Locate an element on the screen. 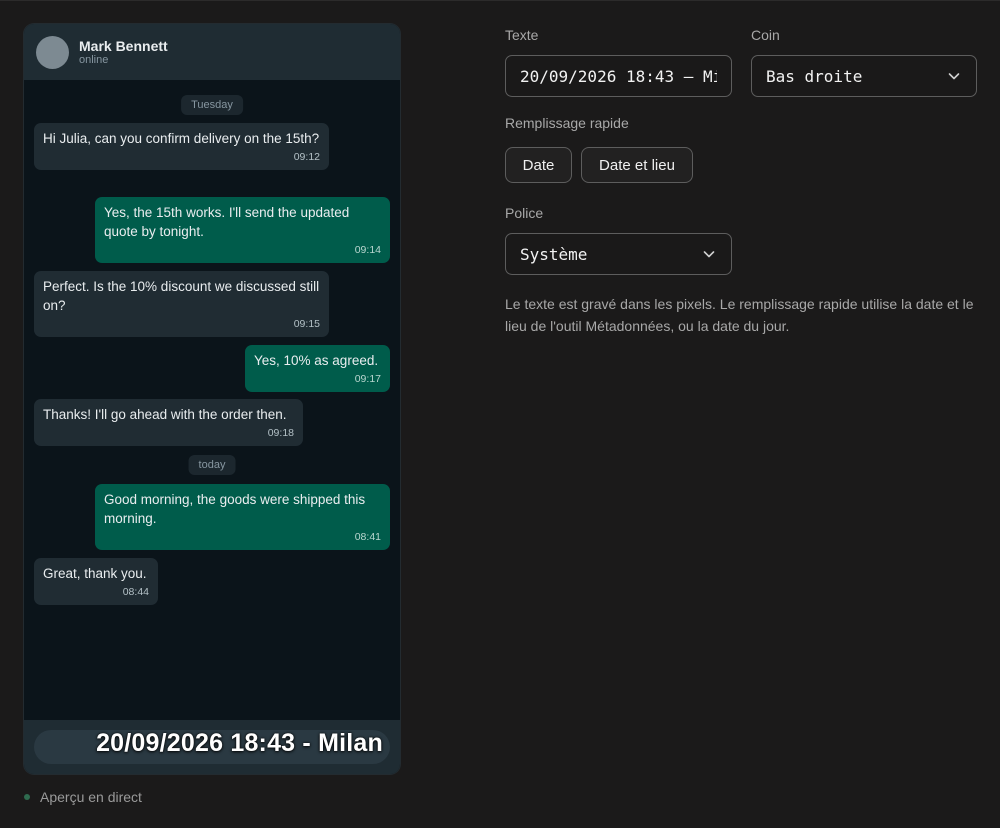  font-label: Police is located at coordinates (524, 213).